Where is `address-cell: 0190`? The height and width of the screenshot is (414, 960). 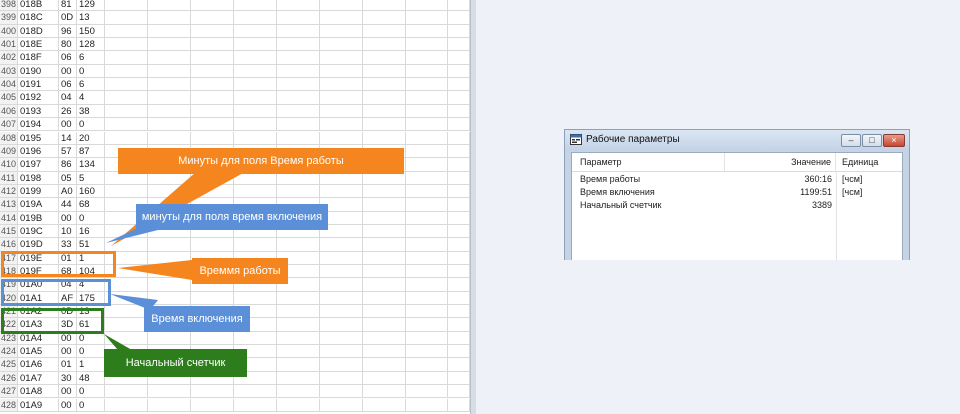
address-cell: 0190 is located at coordinates (38, 71).